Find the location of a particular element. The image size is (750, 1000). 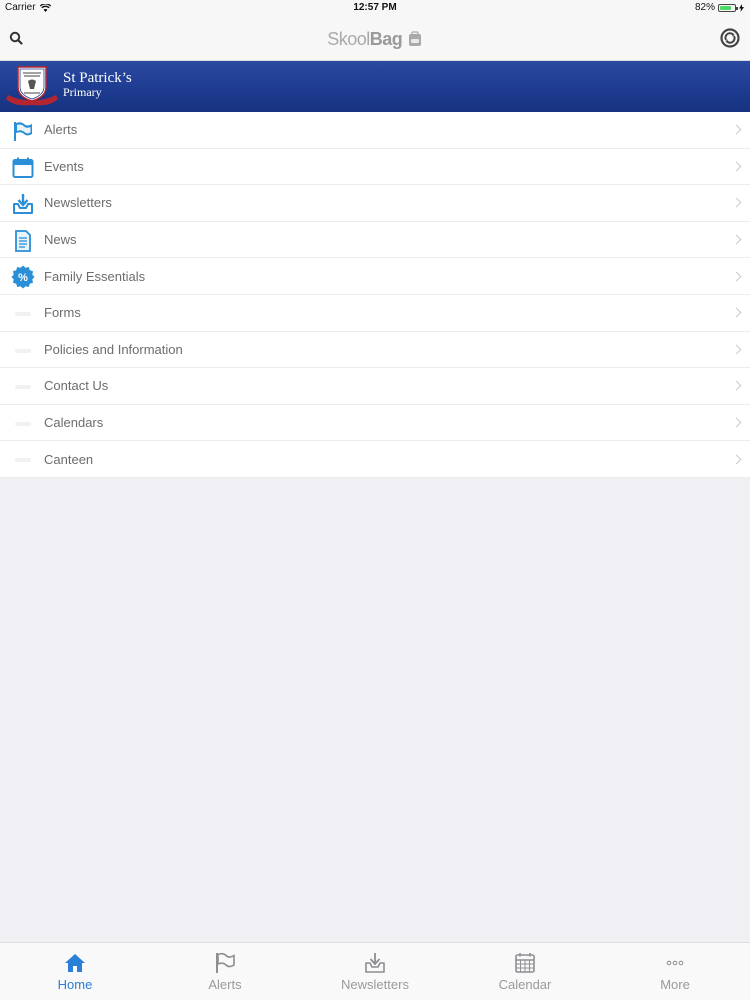

battery-info: 82% is located at coordinates (719, 7).